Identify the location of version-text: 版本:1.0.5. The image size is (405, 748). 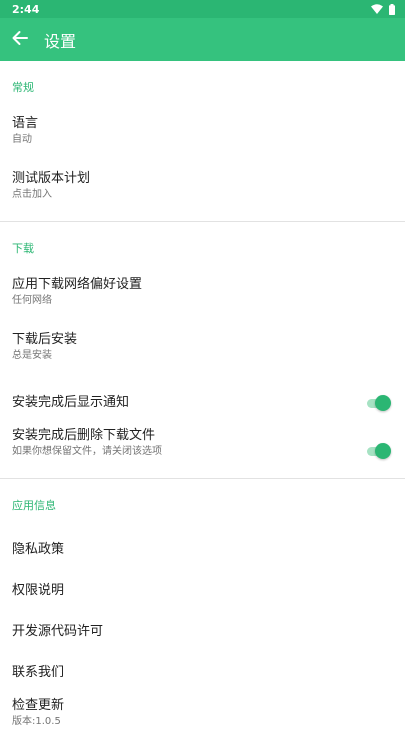
(36, 721).